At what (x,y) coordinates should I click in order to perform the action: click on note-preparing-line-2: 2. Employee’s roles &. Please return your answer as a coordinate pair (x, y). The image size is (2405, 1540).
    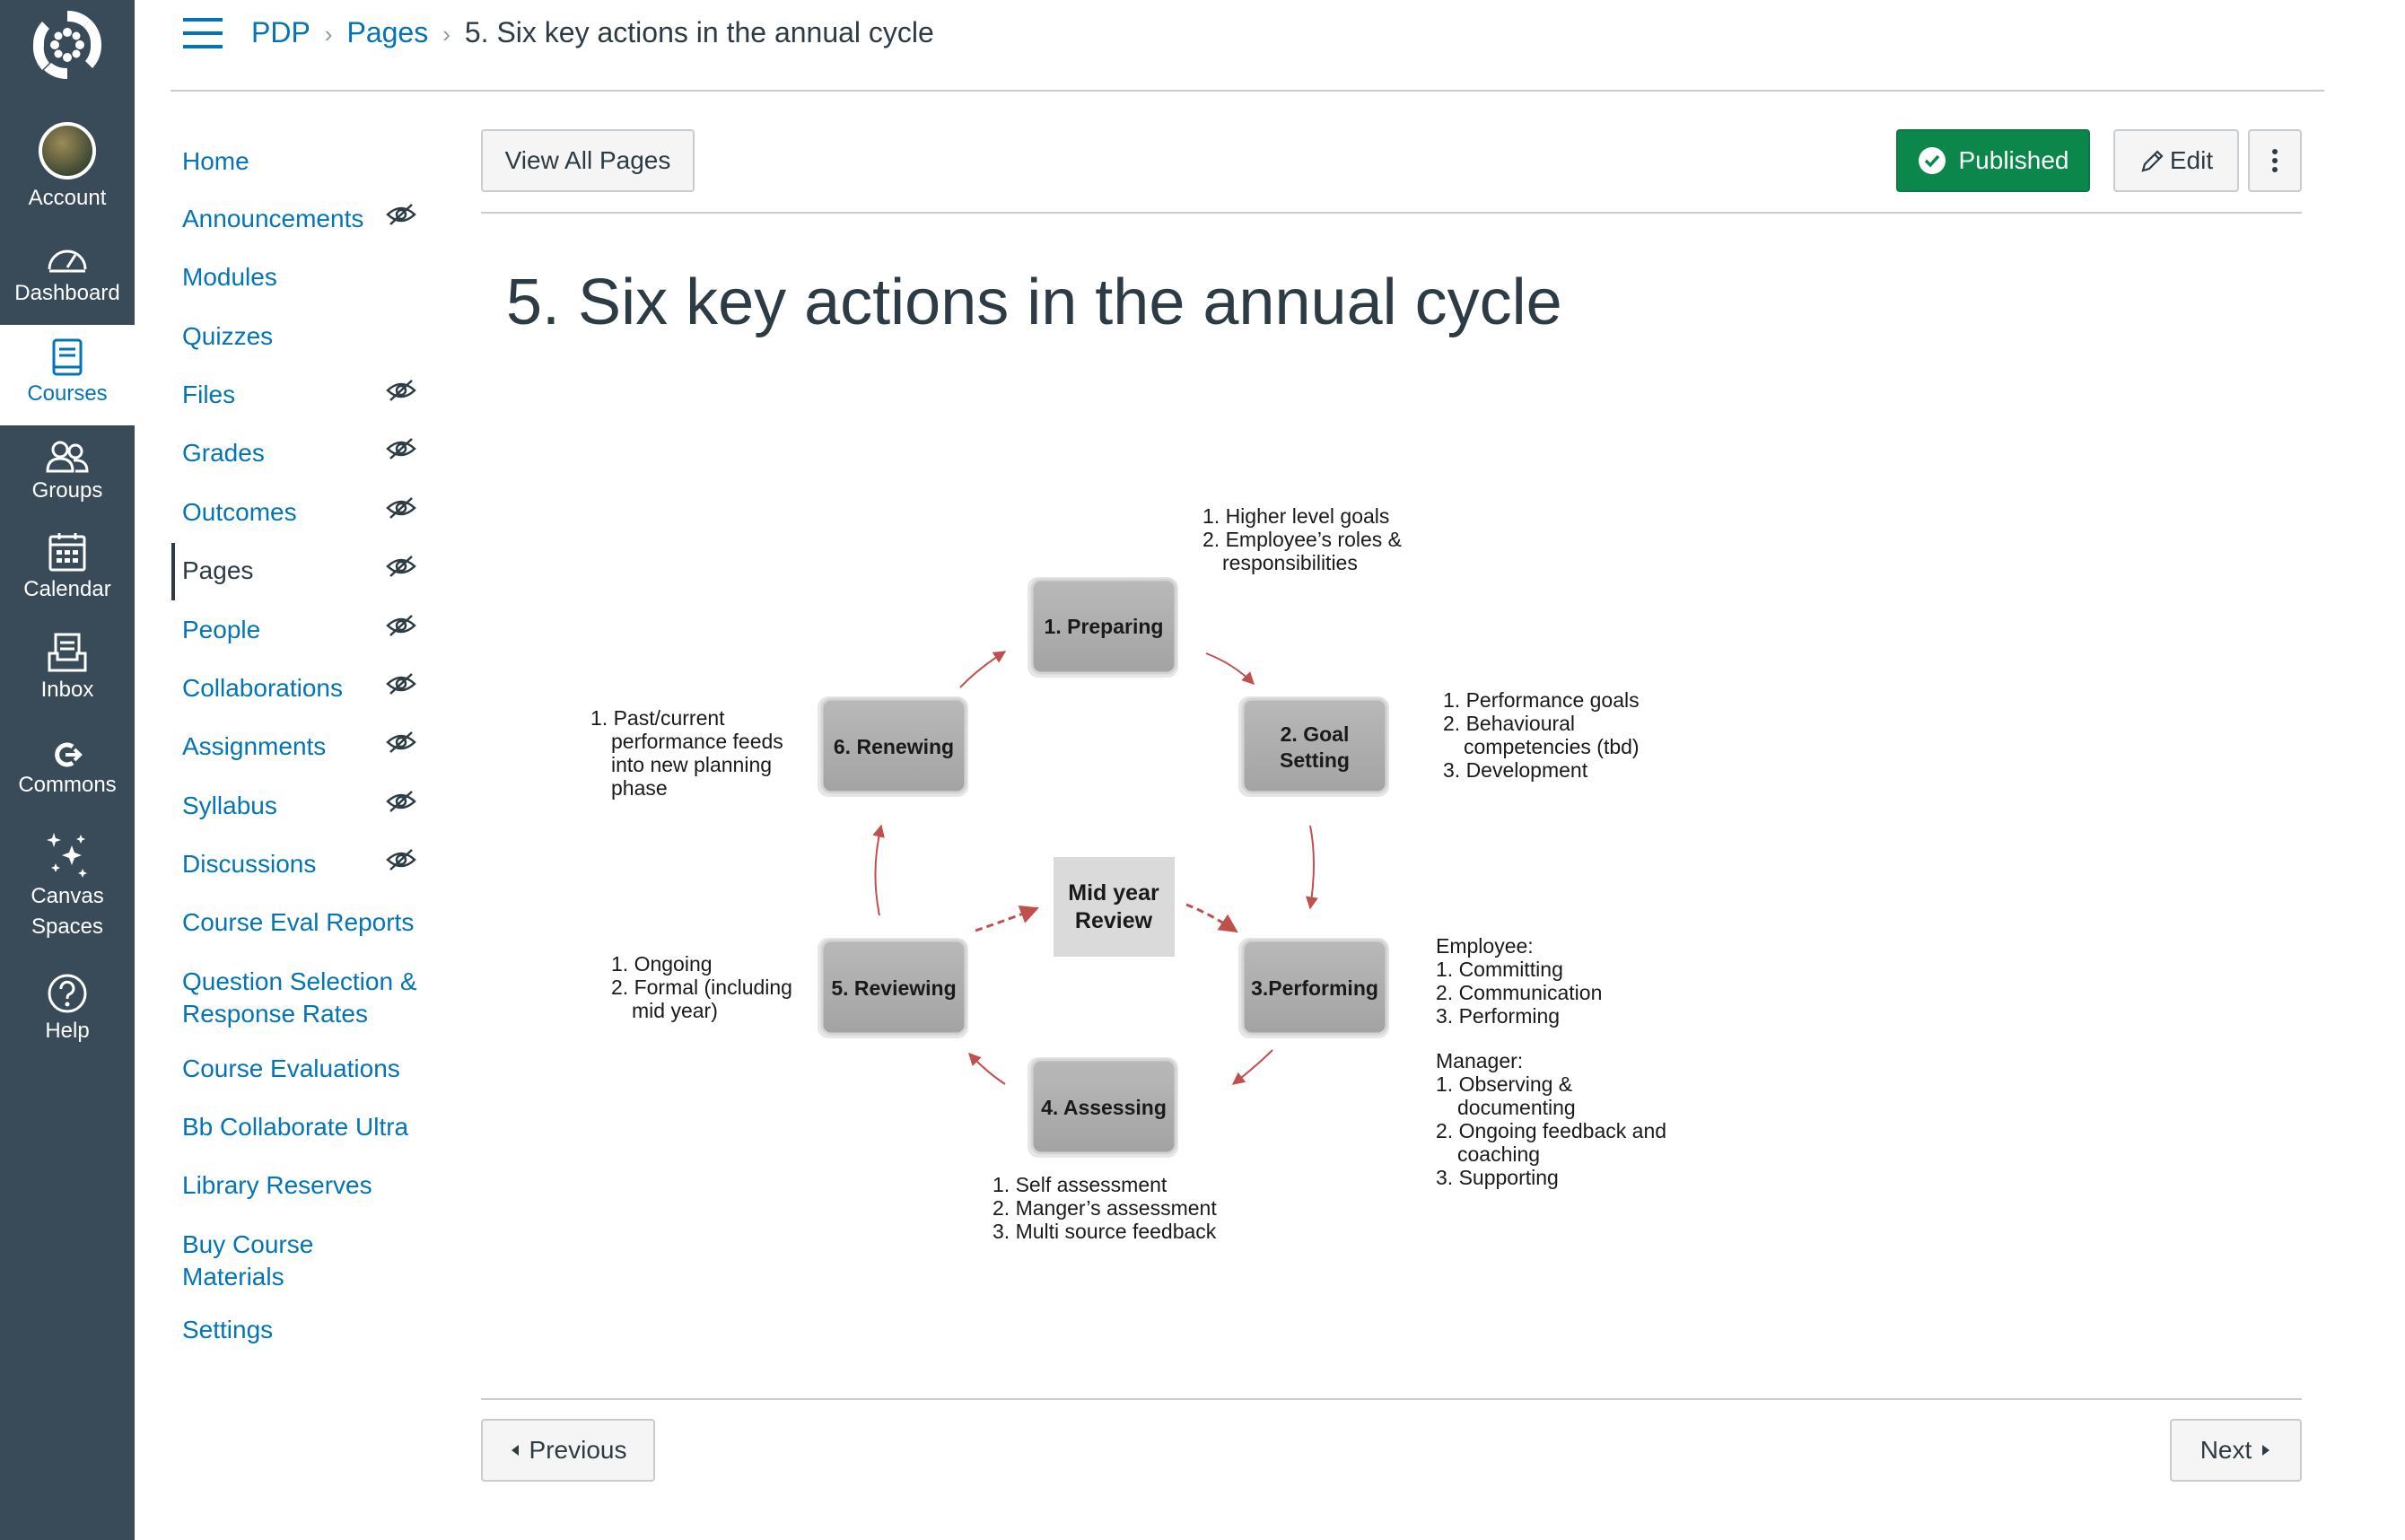
    Looking at the image, I should click on (1302, 539).